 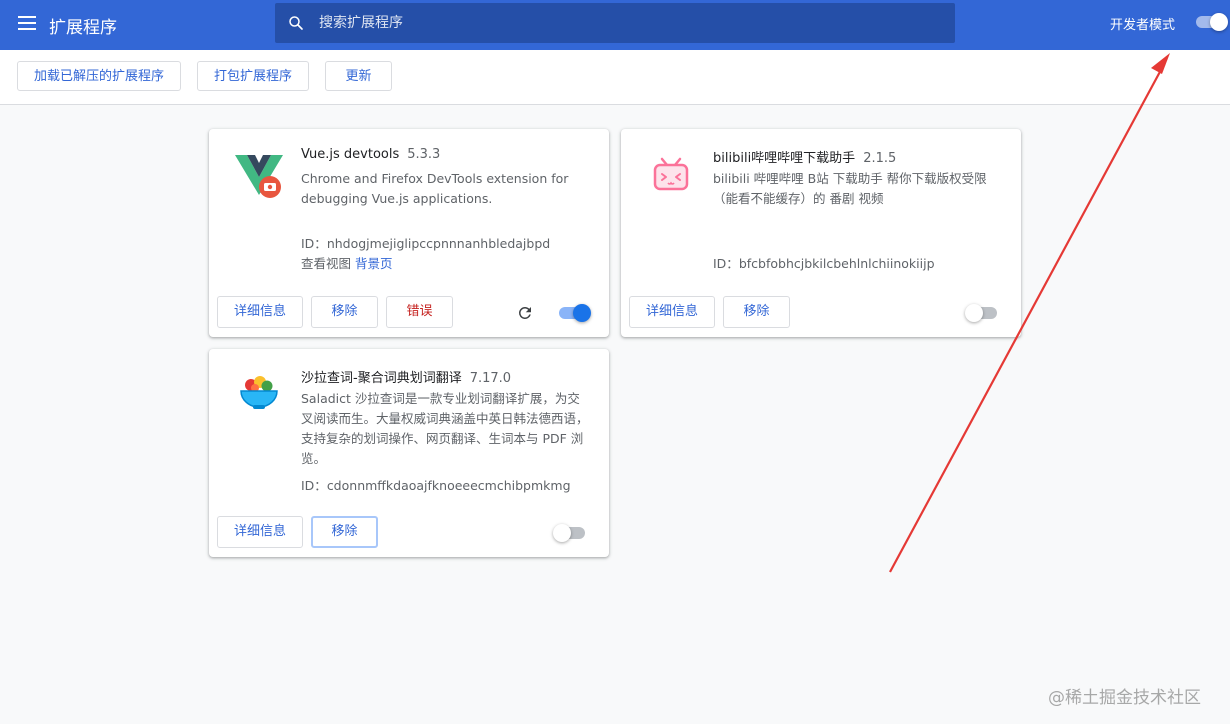 I want to click on extension-id: ID：cdonnmffkdaoajfknoeeecmchibpmkmg, so click(x=436, y=485).